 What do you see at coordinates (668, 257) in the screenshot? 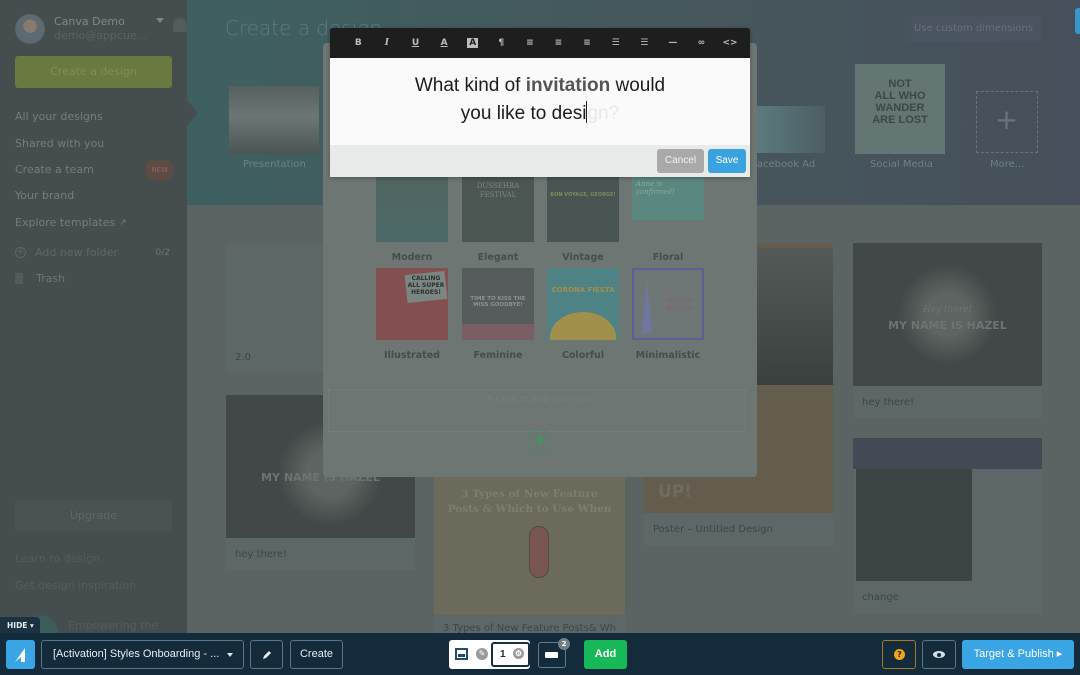
I see `style-name: Floral` at bounding box center [668, 257].